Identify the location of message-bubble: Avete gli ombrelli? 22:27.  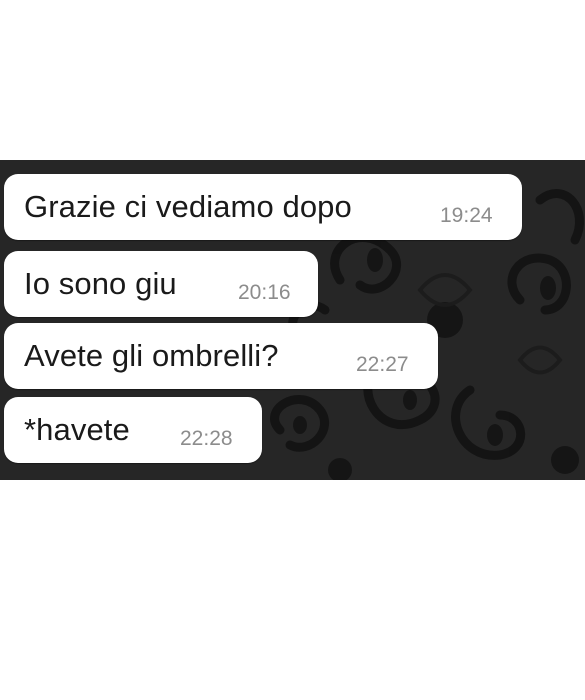
(221, 356).